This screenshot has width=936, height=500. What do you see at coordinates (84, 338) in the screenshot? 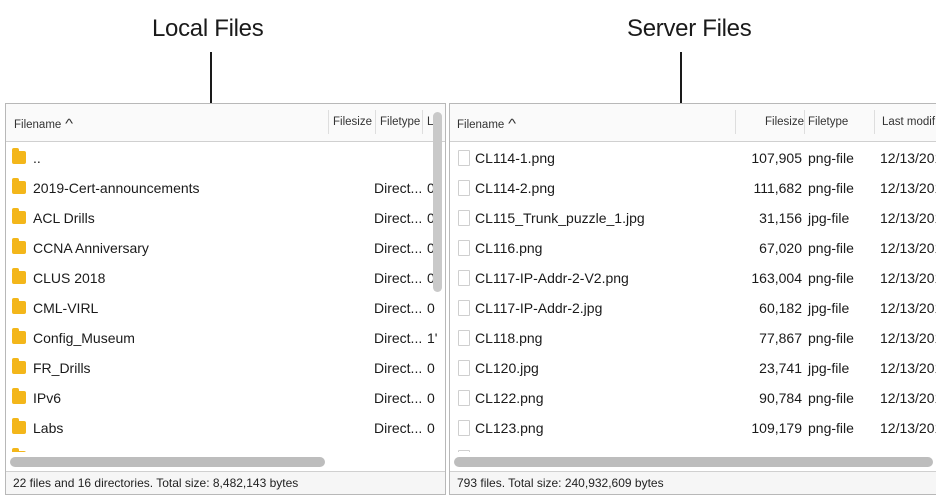
I see `file-name: Config_Museum` at bounding box center [84, 338].